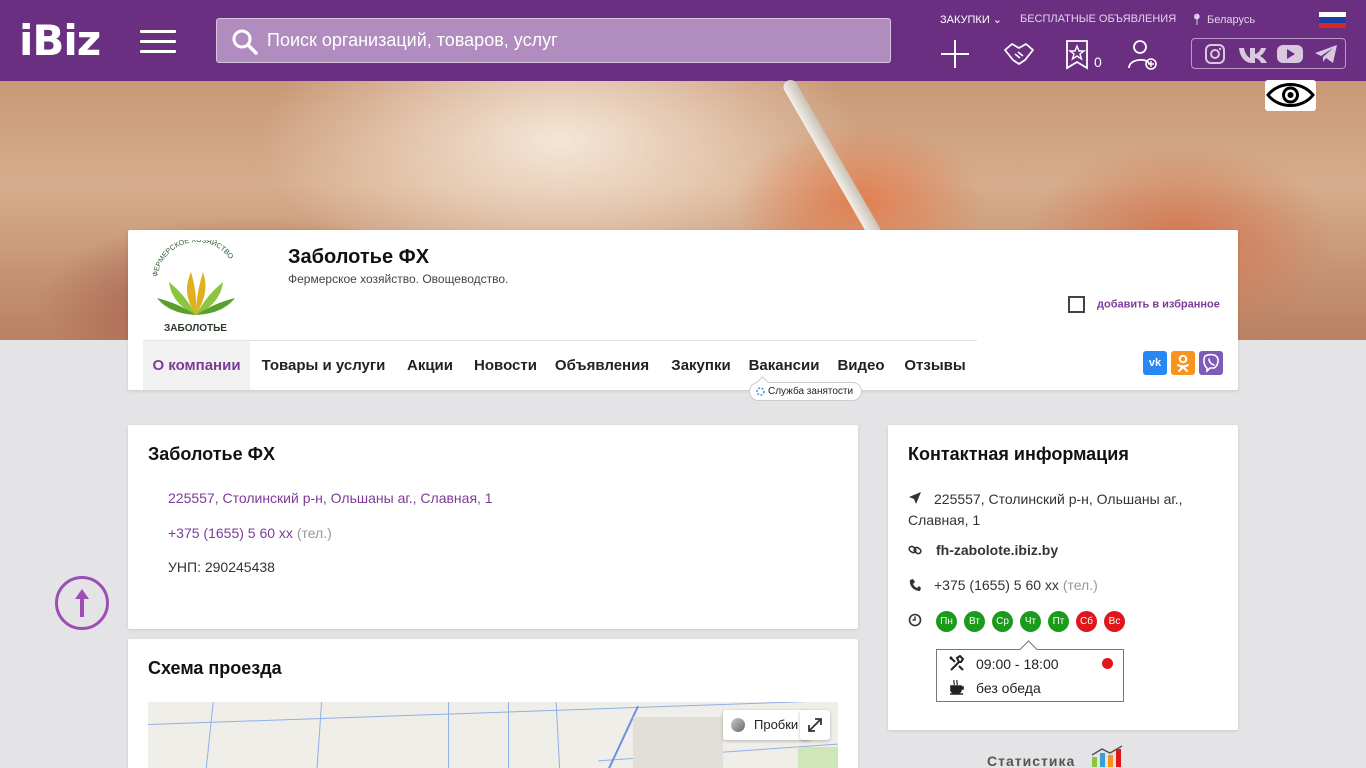 The image size is (1366, 768). What do you see at coordinates (359, 257) in the screenshot?
I see `company-name: Заболотье ФХ` at bounding box center [359, 257].